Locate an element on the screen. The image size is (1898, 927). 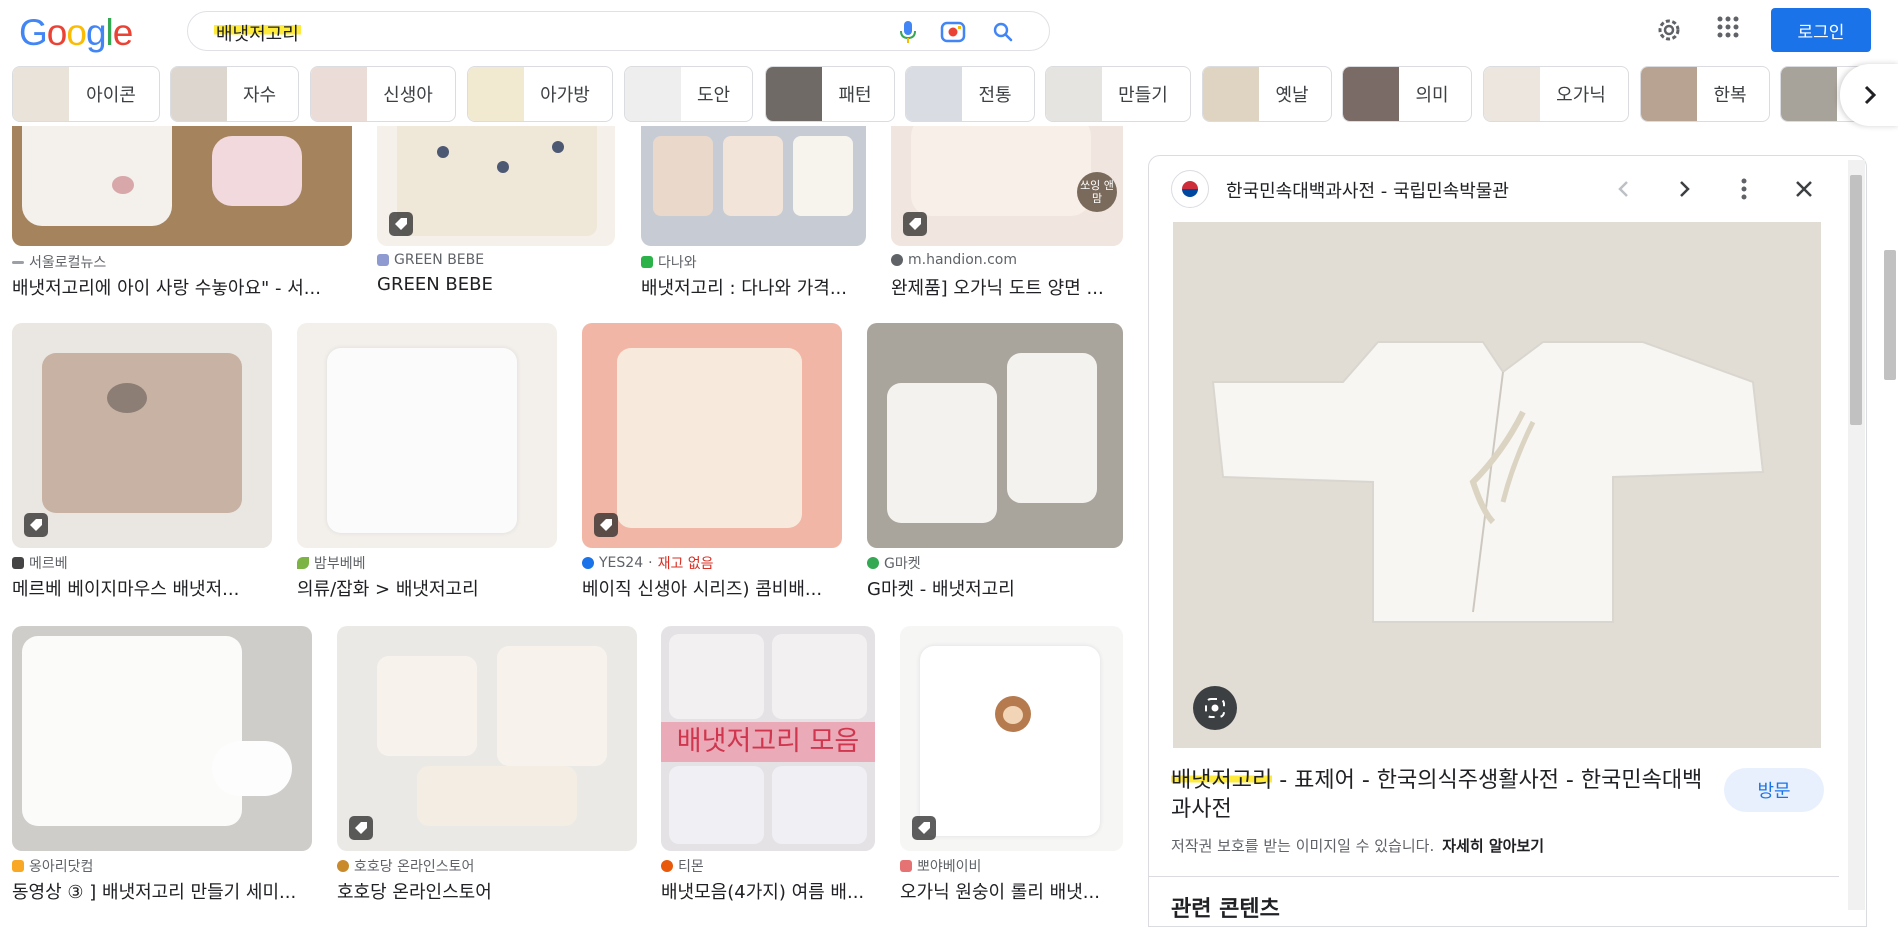
previous-image-button is located at coordinates (1624, 189).